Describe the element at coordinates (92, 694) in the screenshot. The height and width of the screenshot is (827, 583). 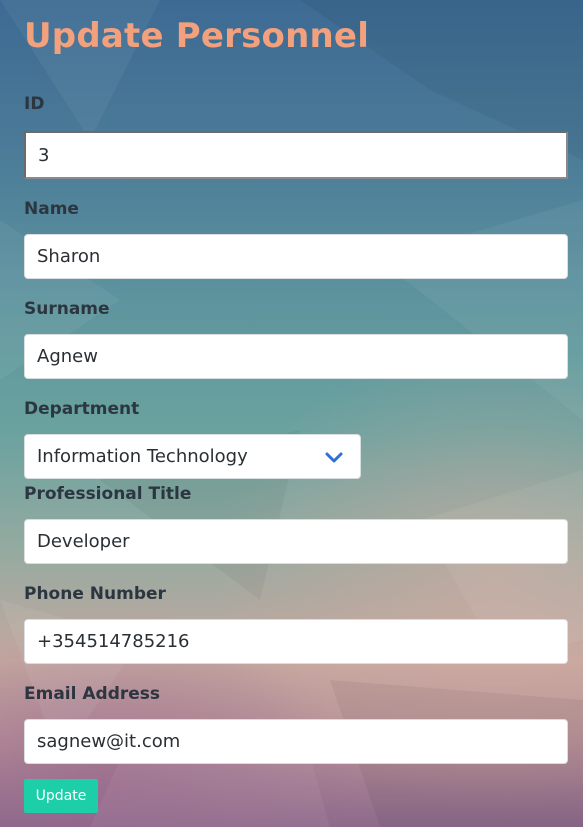
I see `email-address-label: Email Address` at that location.